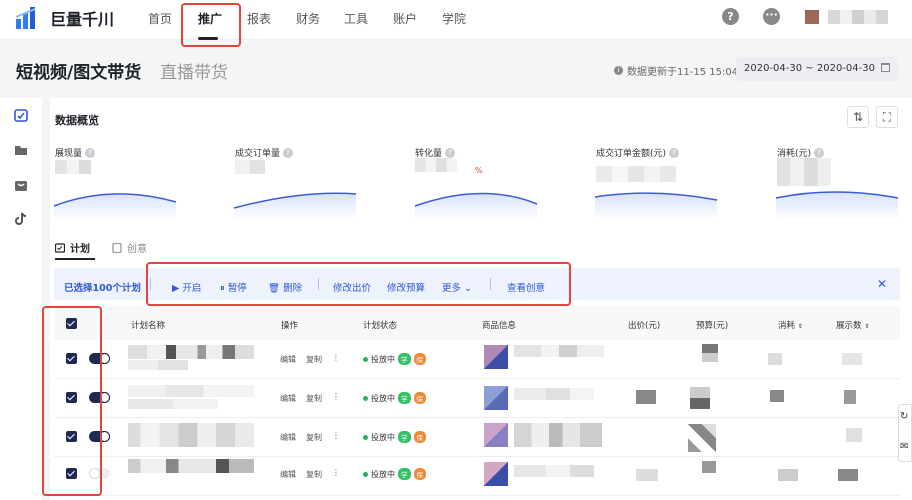  I want to click on col-impressions: 展示数 ⇕, so click(852, 325).